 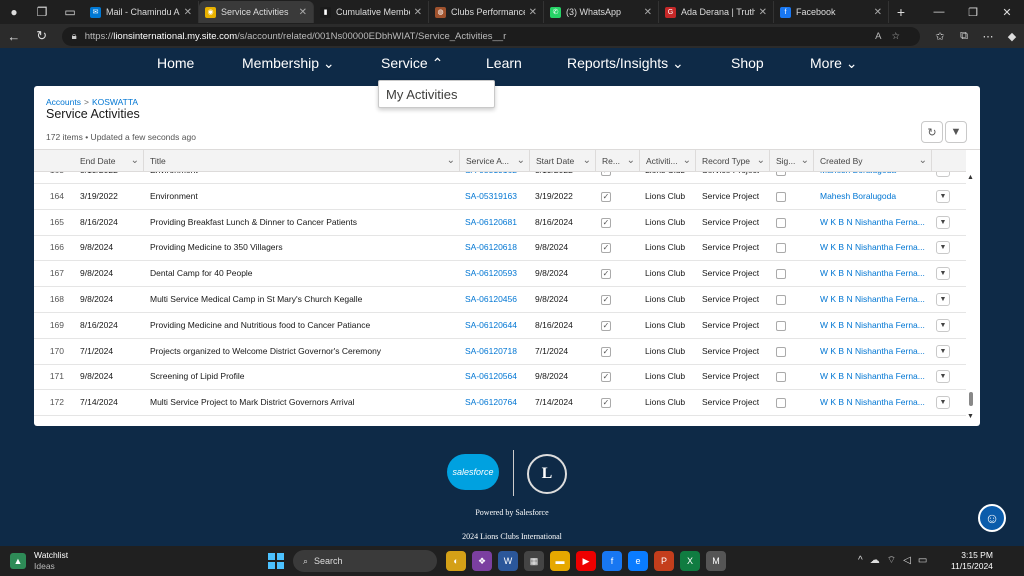 What do you see at coordinates (109, 161) in the screenshot?
I see `column-header: End Date ⌄` at bounding box center [109, 161].